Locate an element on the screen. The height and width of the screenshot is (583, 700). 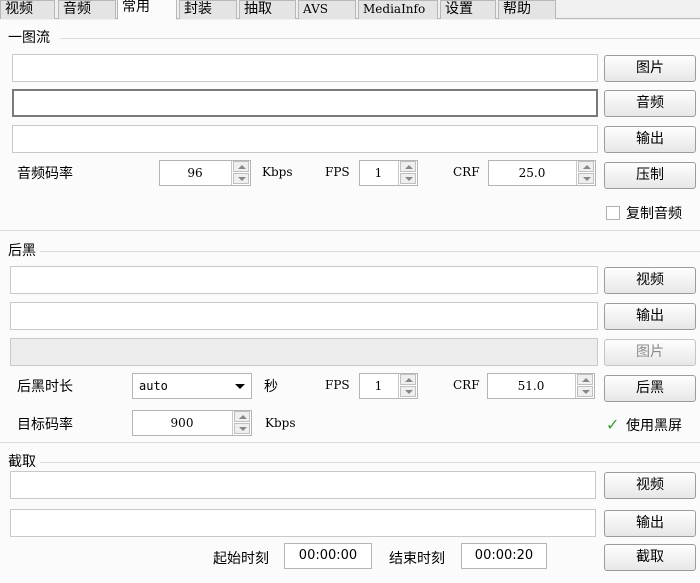
black-fps-spinner: 1 is located at coordinates (388, 386).